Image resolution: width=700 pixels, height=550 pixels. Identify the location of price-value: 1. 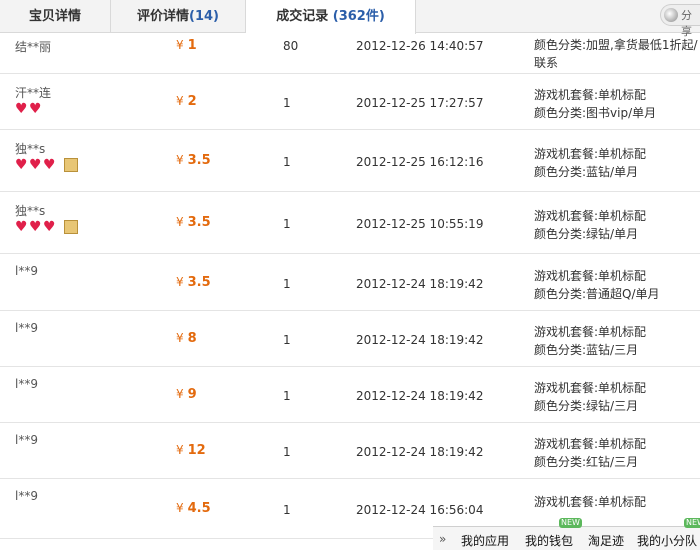
(192, 45).